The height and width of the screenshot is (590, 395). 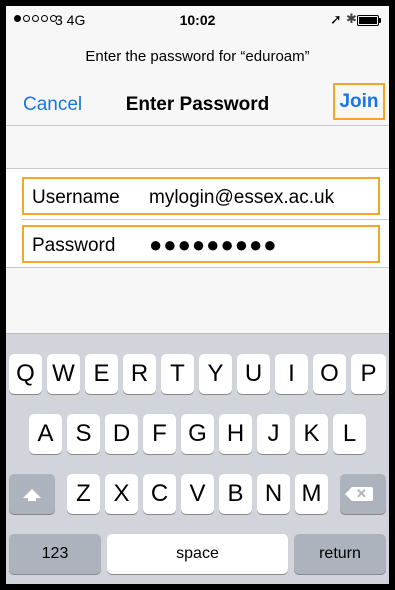 What do you see at coordinates (74, 245) in the screenshot?
I see `password-label: Password` at bounding box center [74, 245].